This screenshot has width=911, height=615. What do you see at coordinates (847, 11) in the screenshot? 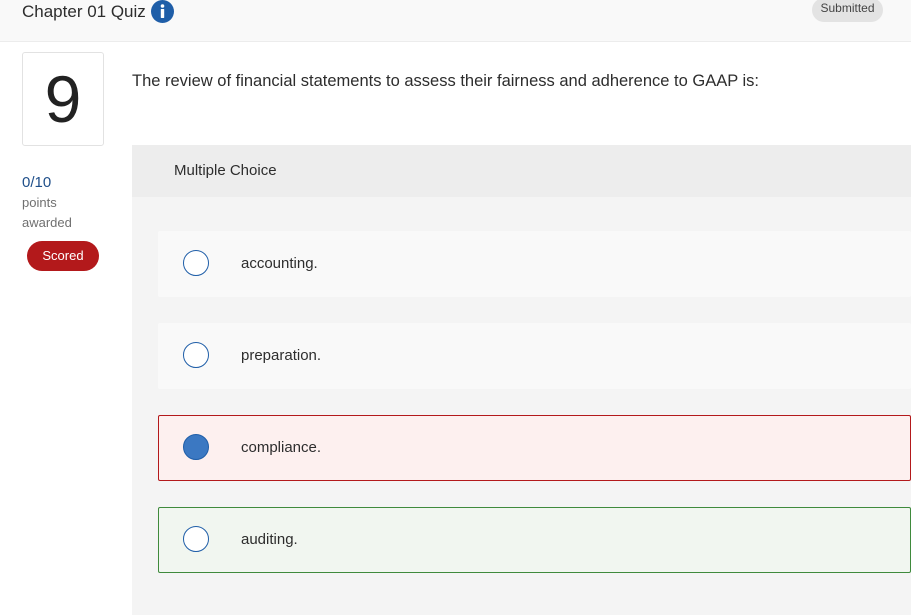
I see `status-badge: Submitted` at bounding box center [847, 11].